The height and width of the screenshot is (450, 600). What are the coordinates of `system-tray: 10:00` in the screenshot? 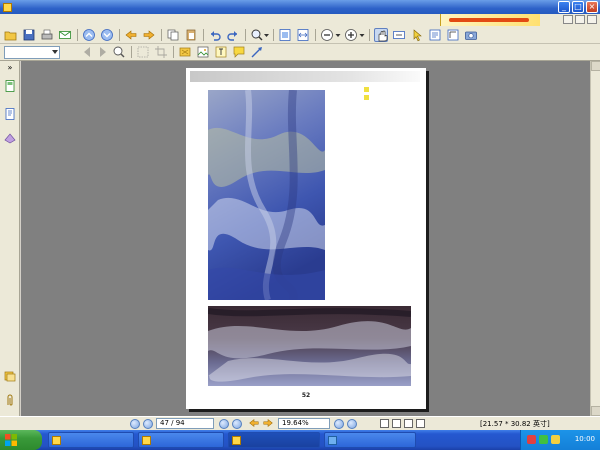 It's located at (560, 440).